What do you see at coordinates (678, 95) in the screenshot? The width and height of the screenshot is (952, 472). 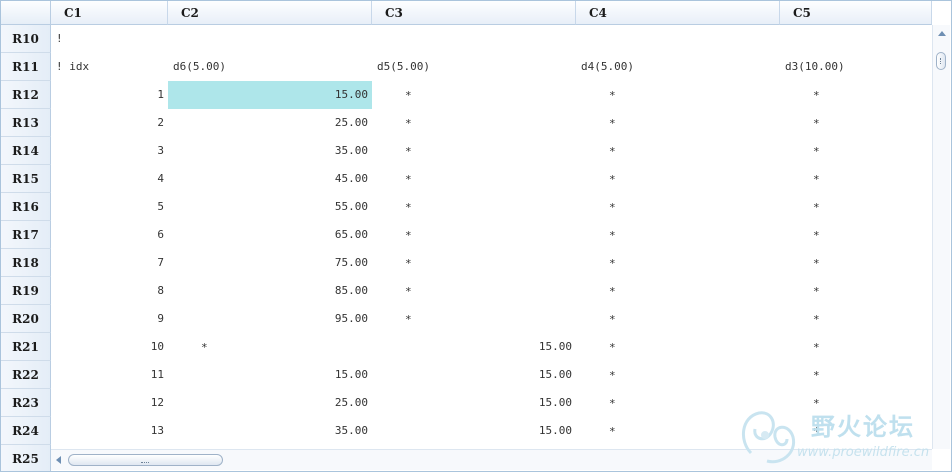 I see `cell-r12-c4` at bounding box center [678, 95].